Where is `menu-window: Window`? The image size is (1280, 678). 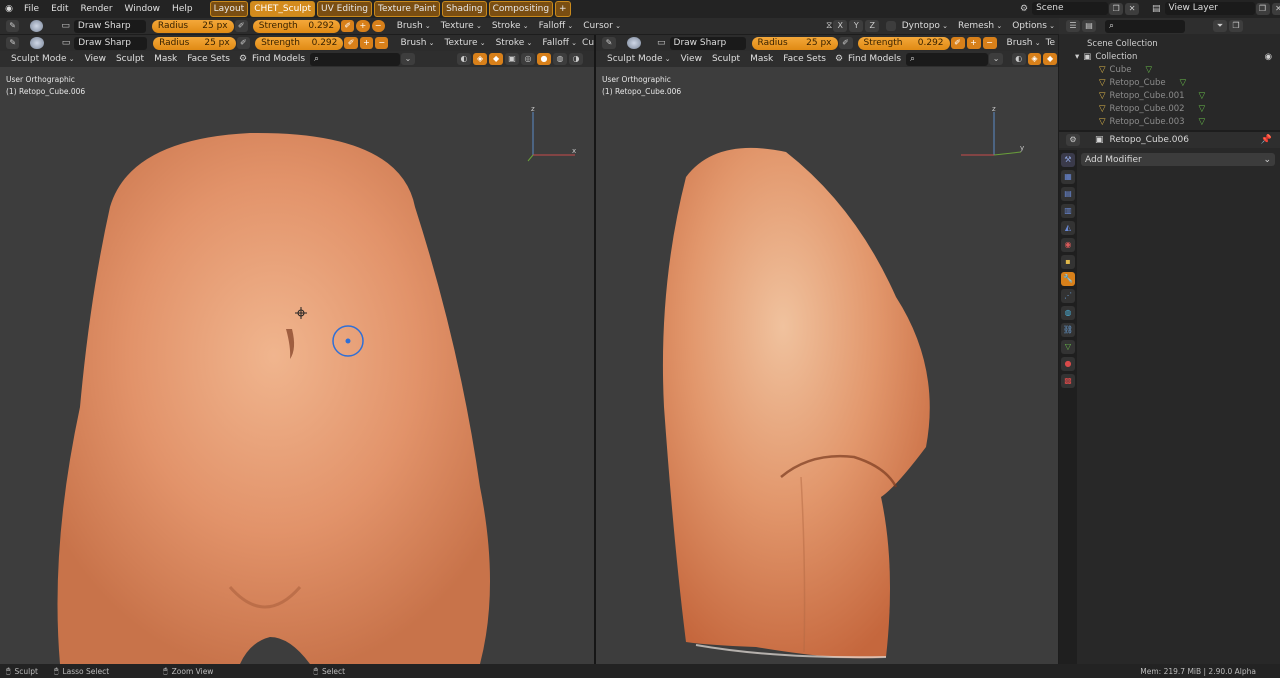
menu-window: Window is located at coordinates (143, 9).